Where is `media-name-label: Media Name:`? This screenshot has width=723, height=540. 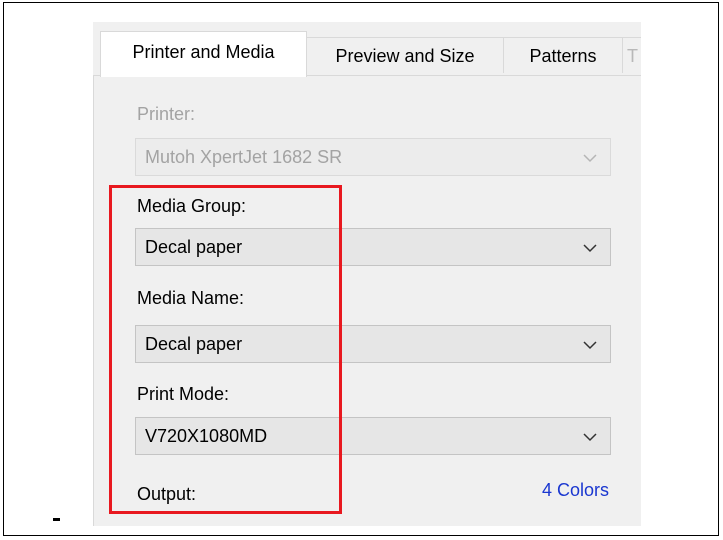
media-name-label: Media Name: is located at coordinates (191, 298).